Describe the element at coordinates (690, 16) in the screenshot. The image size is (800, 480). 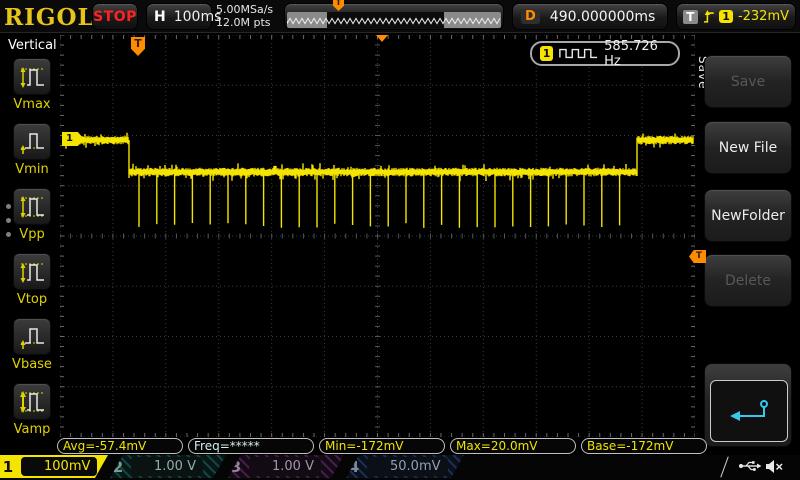
I see `trigger-label: T` at that location.